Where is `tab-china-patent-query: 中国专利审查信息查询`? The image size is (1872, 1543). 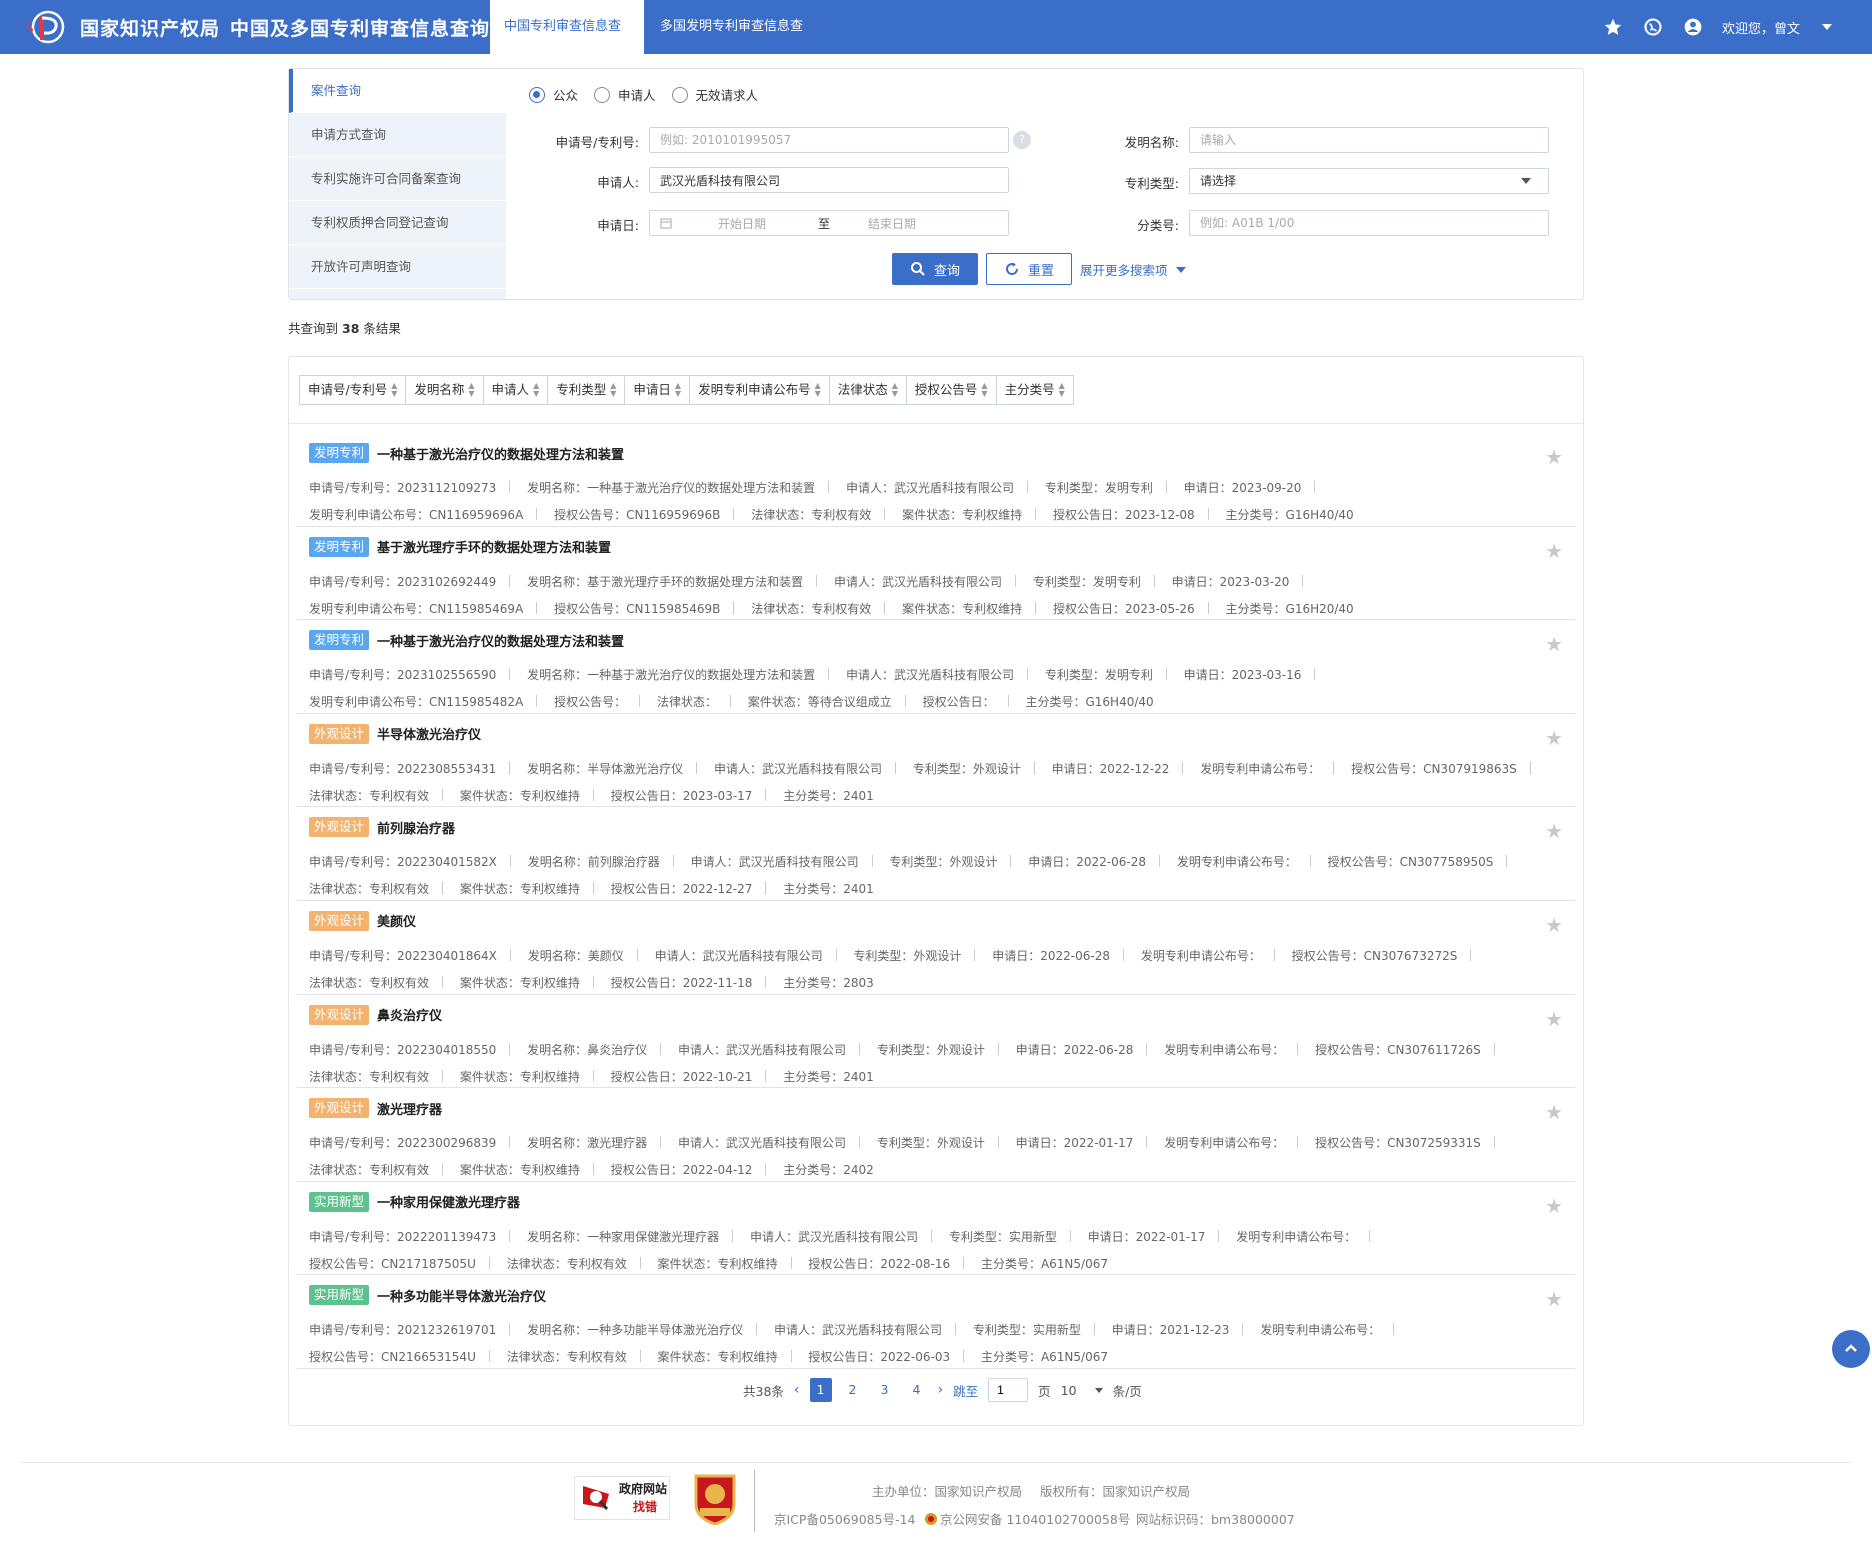 tab-china-patent-query: 中国专利审查信息查询 is located at coordinates (567, 44).